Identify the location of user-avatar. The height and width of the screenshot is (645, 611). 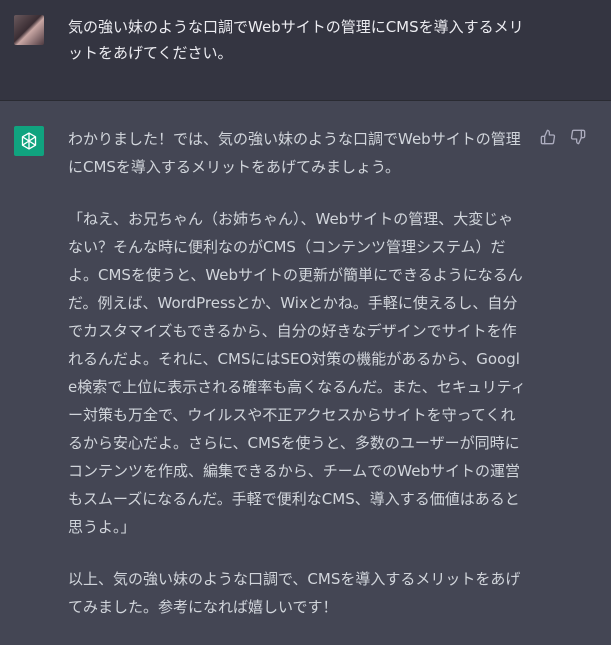
(29, 30).